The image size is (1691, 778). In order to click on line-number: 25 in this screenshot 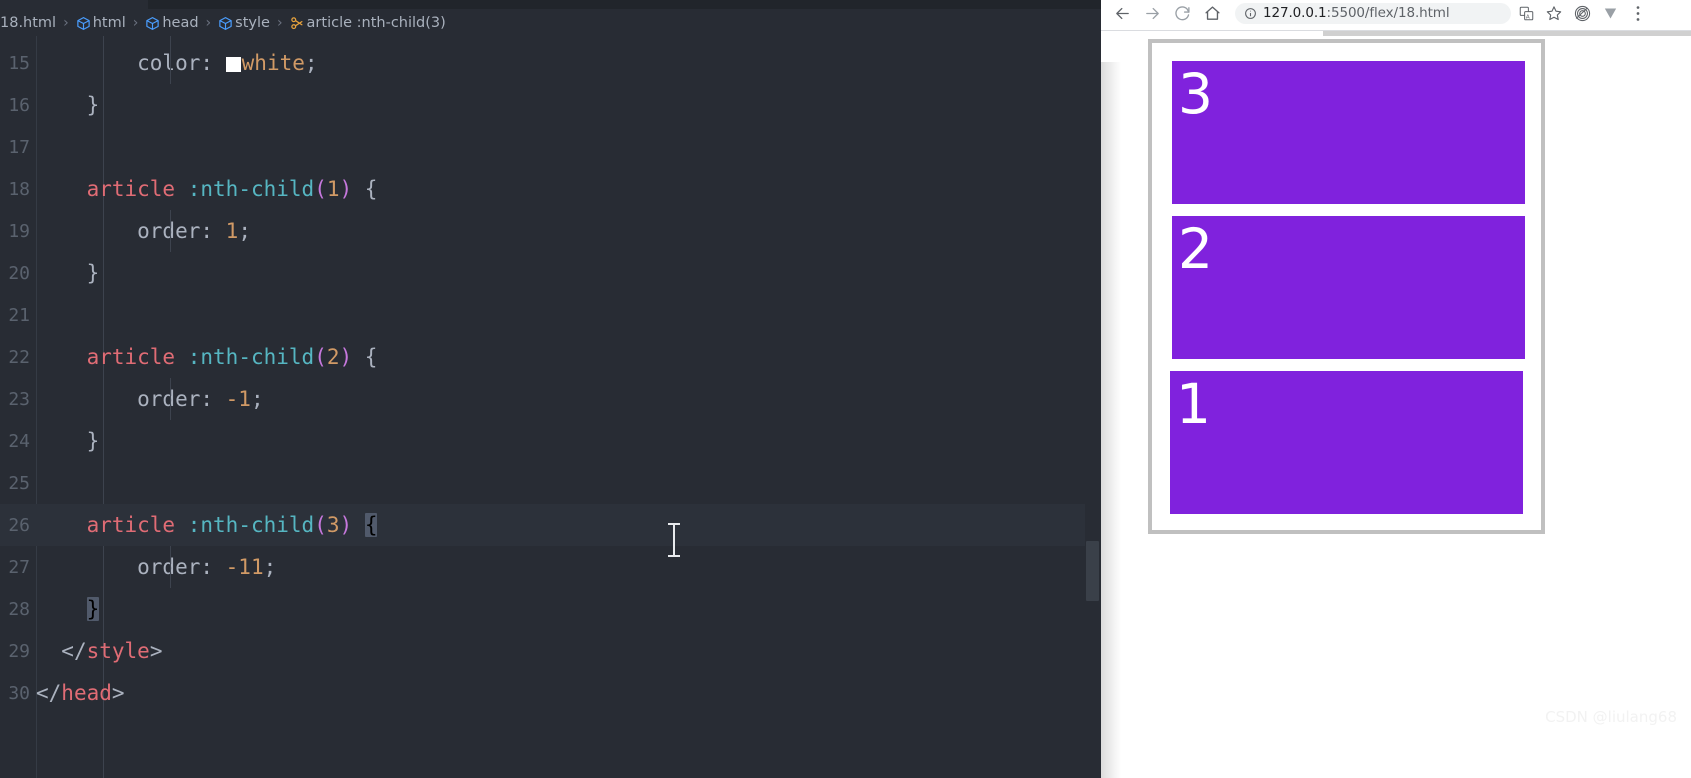, I will do `click(19, 483)`.